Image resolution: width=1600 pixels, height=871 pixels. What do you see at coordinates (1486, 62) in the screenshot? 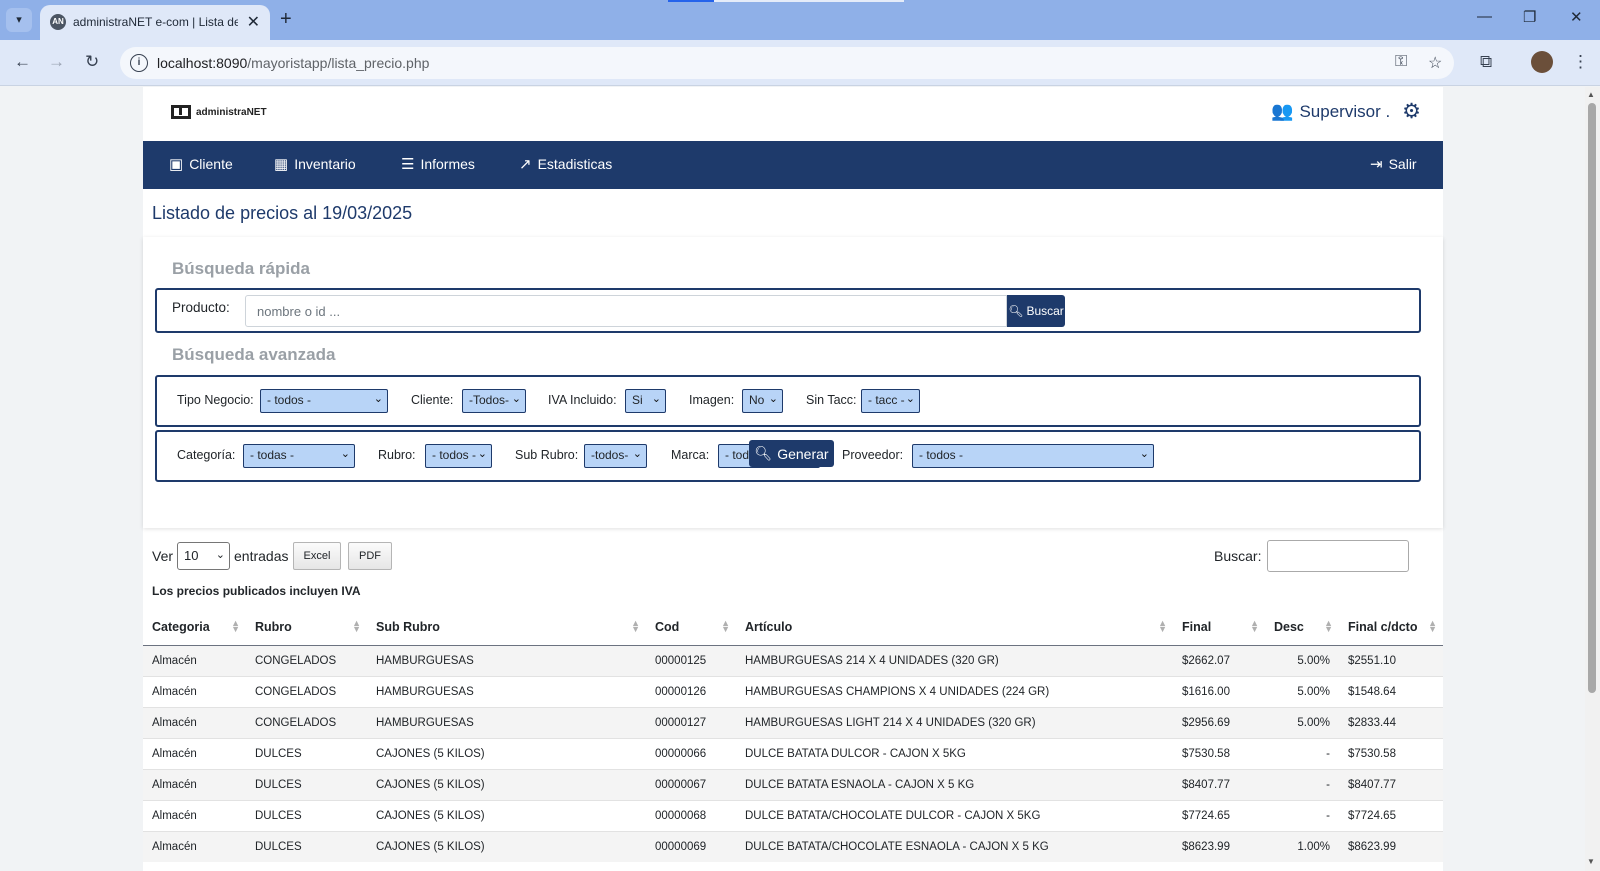
I see `extensions-icon: ⧉` at bounding box center [1486, 62].